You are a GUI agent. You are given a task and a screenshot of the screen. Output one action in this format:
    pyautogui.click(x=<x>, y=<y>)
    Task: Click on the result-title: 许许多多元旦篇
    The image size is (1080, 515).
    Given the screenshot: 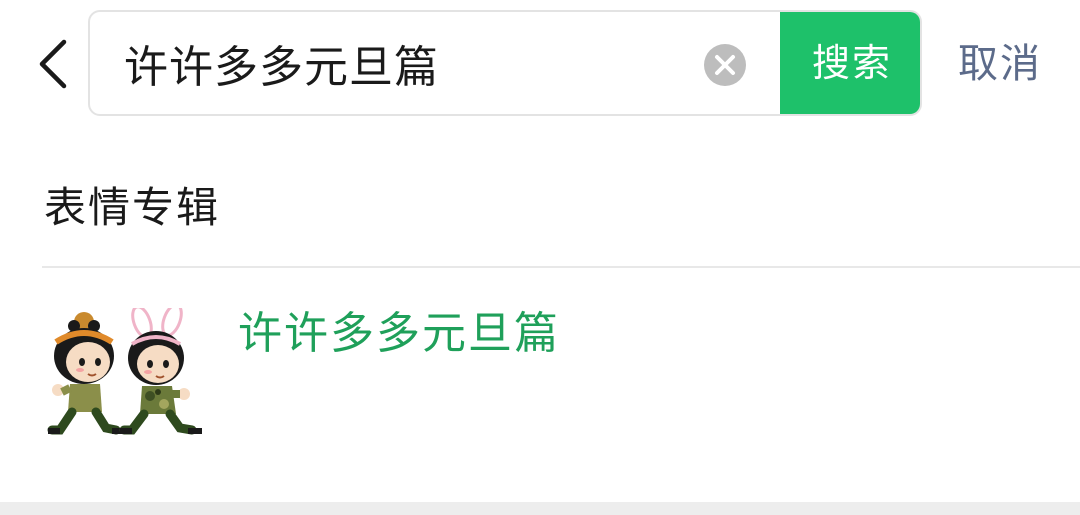 What is the action you would take?
    pyautogui.click(x=399, y=333)
    